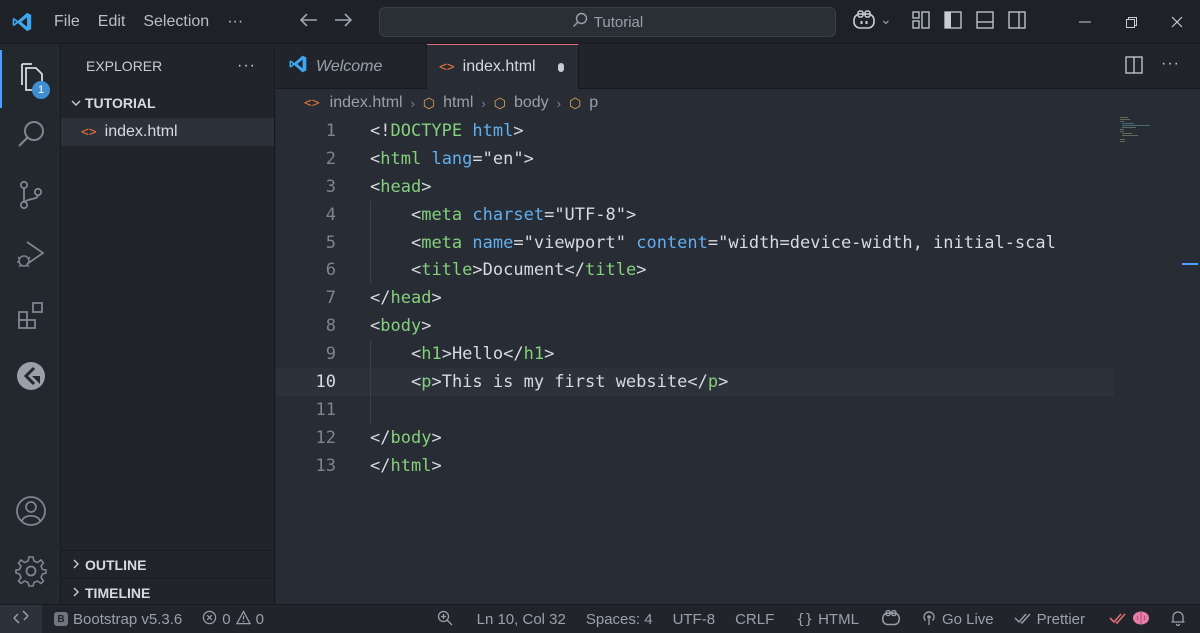  Describe the element at coordinates (343, 21) in the screenshot. I see `forward-arrow-icon` at that location.